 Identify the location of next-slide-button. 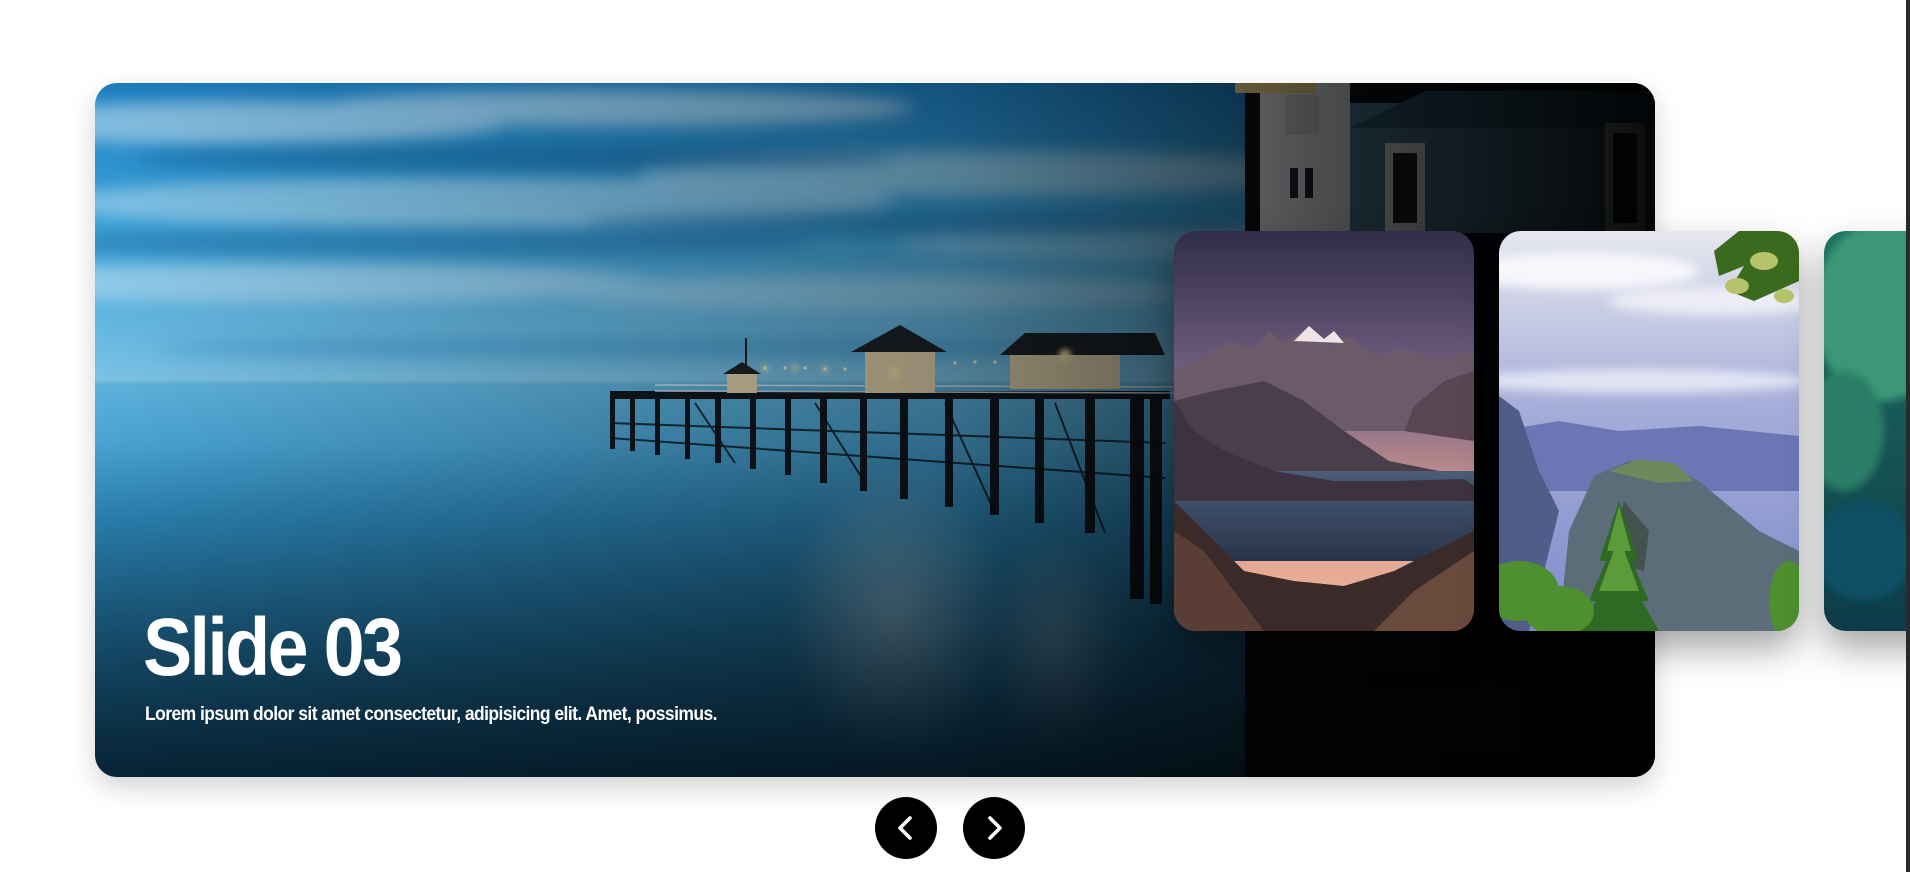
(994, 828).